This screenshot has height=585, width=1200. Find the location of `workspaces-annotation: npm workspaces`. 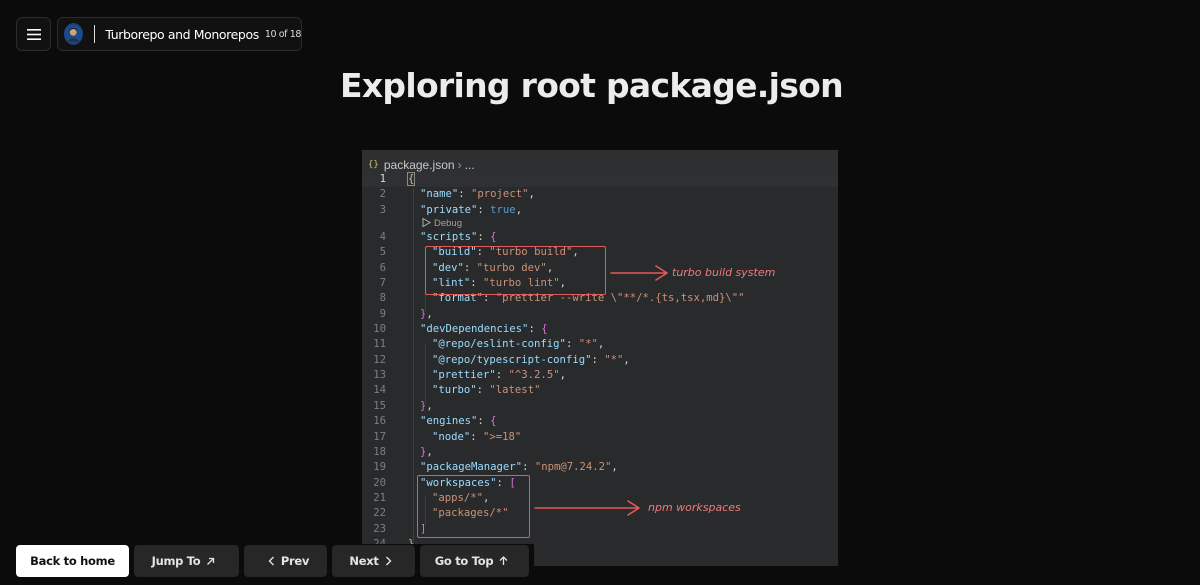

workspaces-annotation: npm workspaces is located at coordinates (694, 507).